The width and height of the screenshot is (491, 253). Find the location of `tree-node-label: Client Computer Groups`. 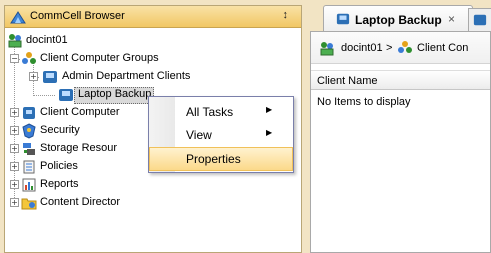

tree-node-label: Client Computer Groups is located at coordinates (99, 58).